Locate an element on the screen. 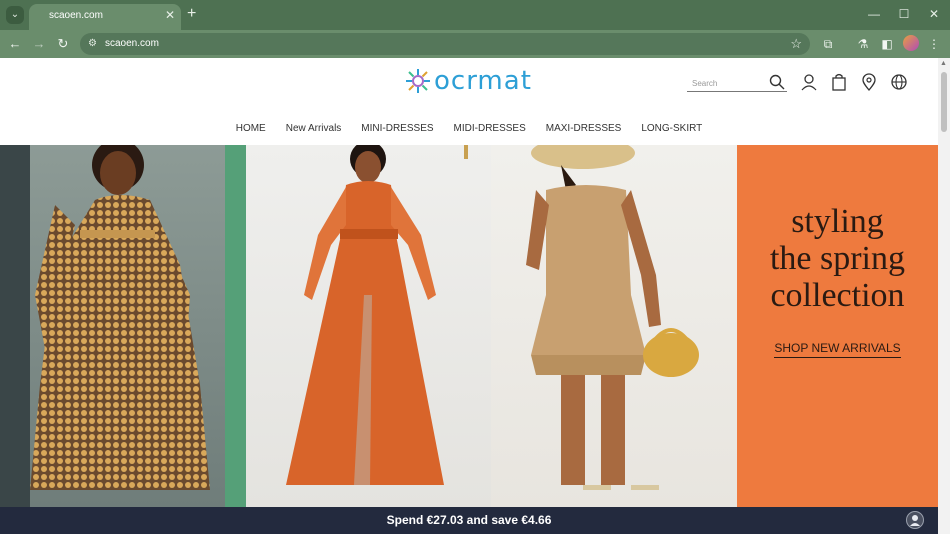  promo-line-2: the spring is located at coordinates (837, 258).